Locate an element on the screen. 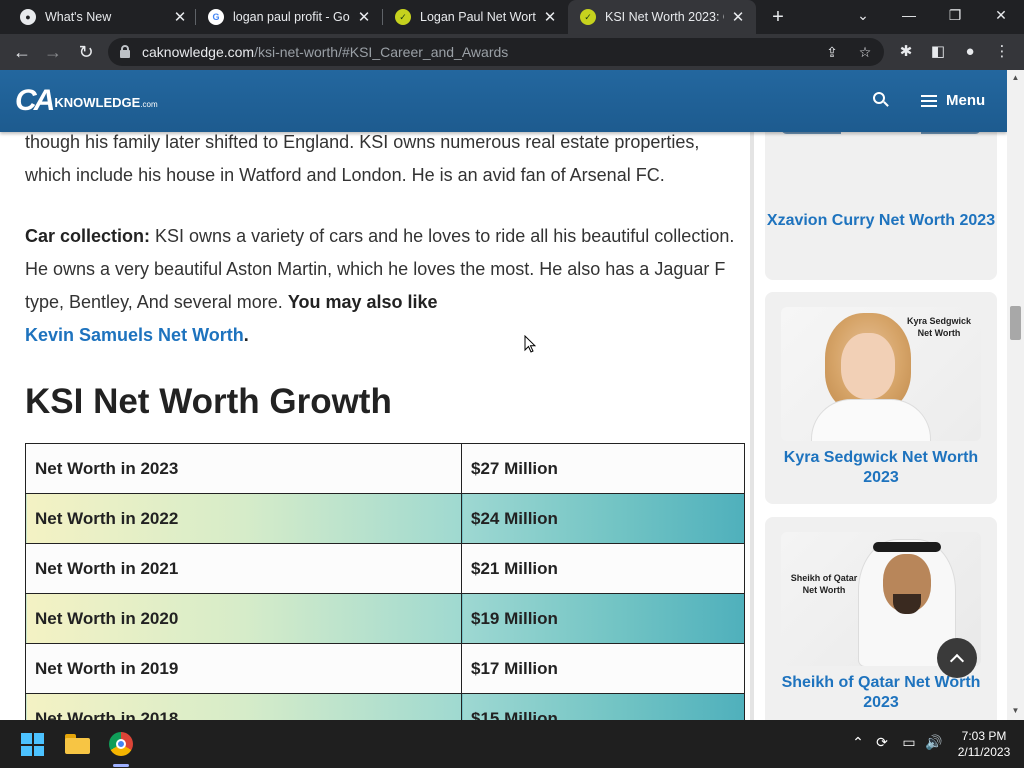 The height and width of the screenshot is (768, 1024). table-cell-year: Net Worth in 2020 is located at coordinates (243, 618).